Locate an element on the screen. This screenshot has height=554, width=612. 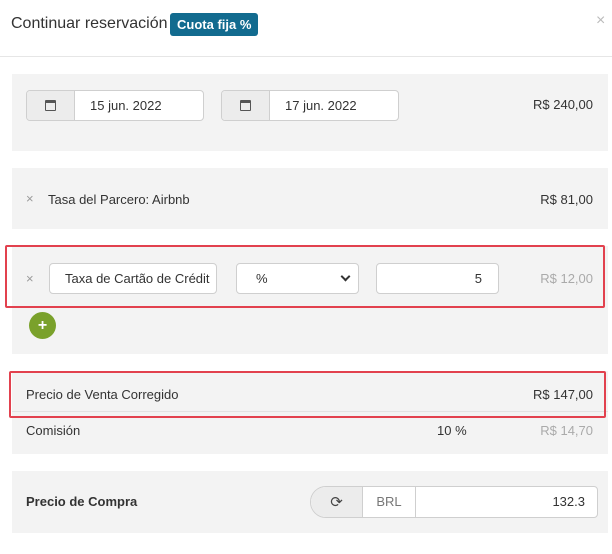
close-icon: × is located at coordinates (600, 21).